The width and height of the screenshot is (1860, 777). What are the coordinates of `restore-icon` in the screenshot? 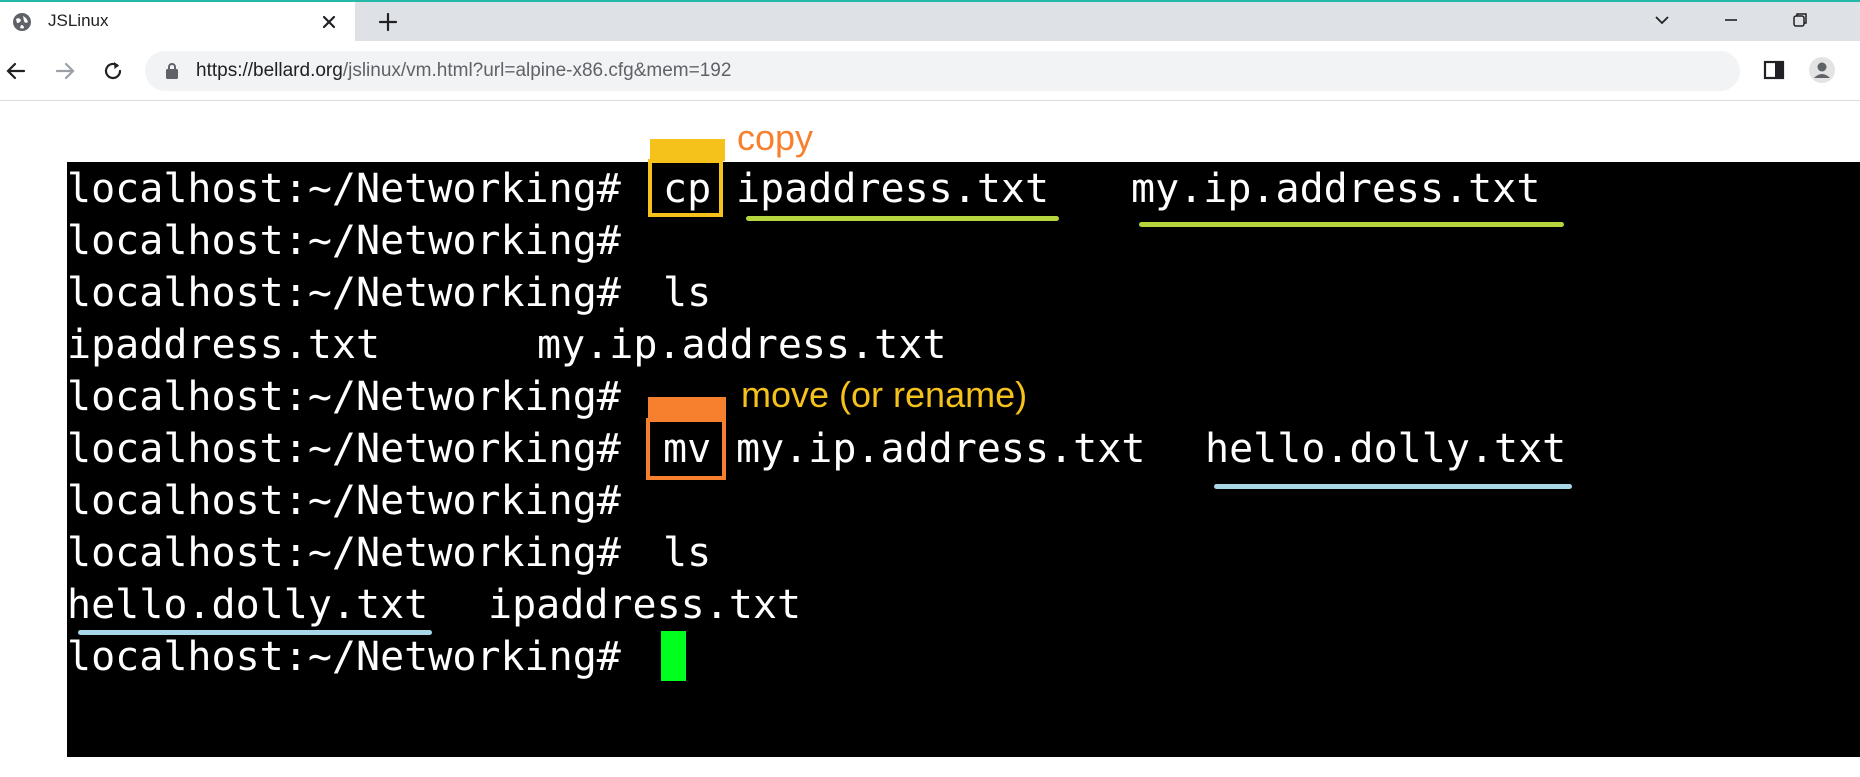 It's located at (1800, 20).